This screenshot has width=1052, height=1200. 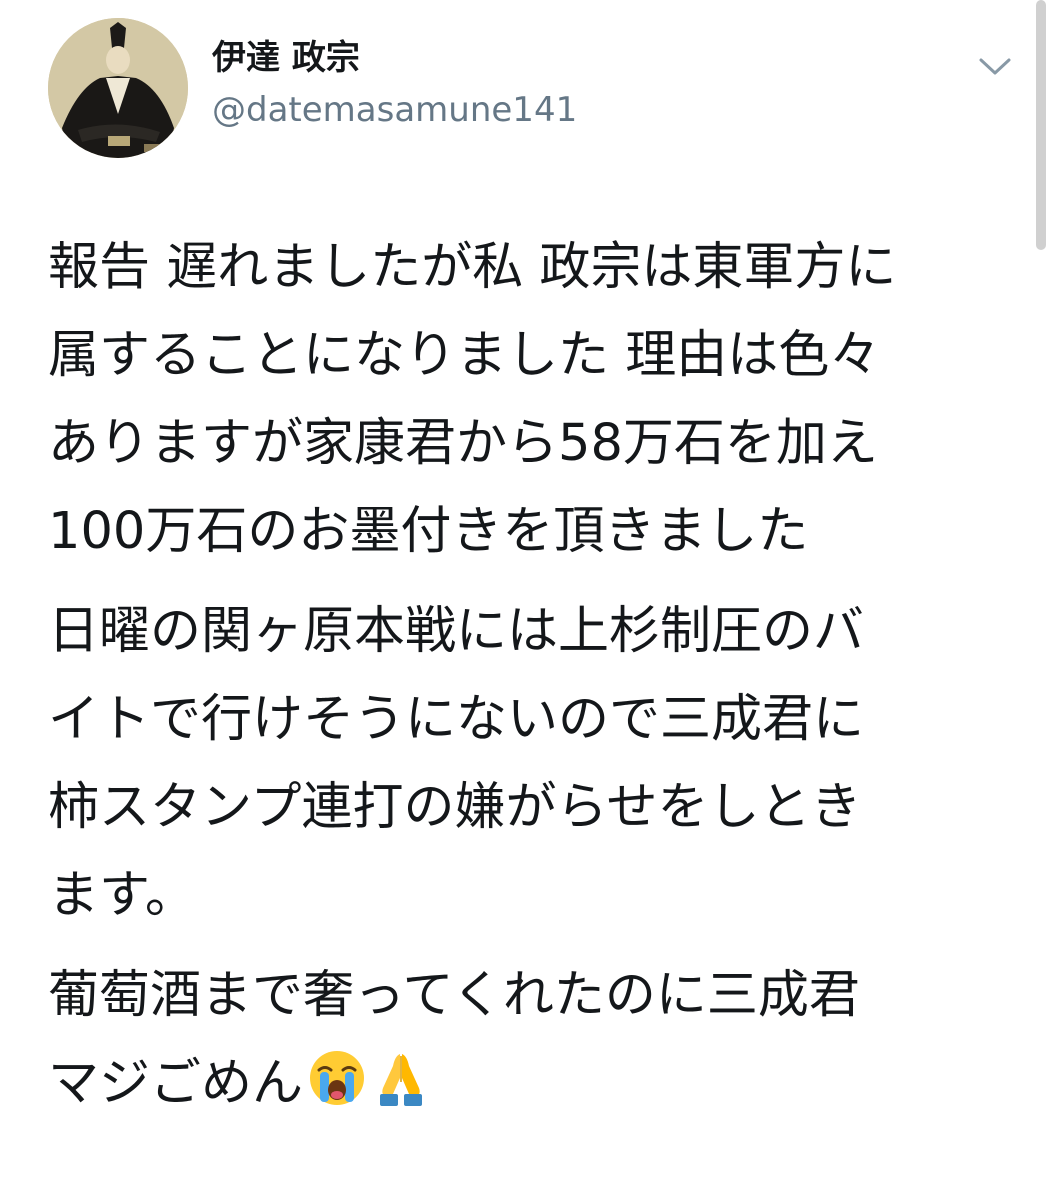 I want to click on text-line: マジごめん, so click(x=528, y=1084).